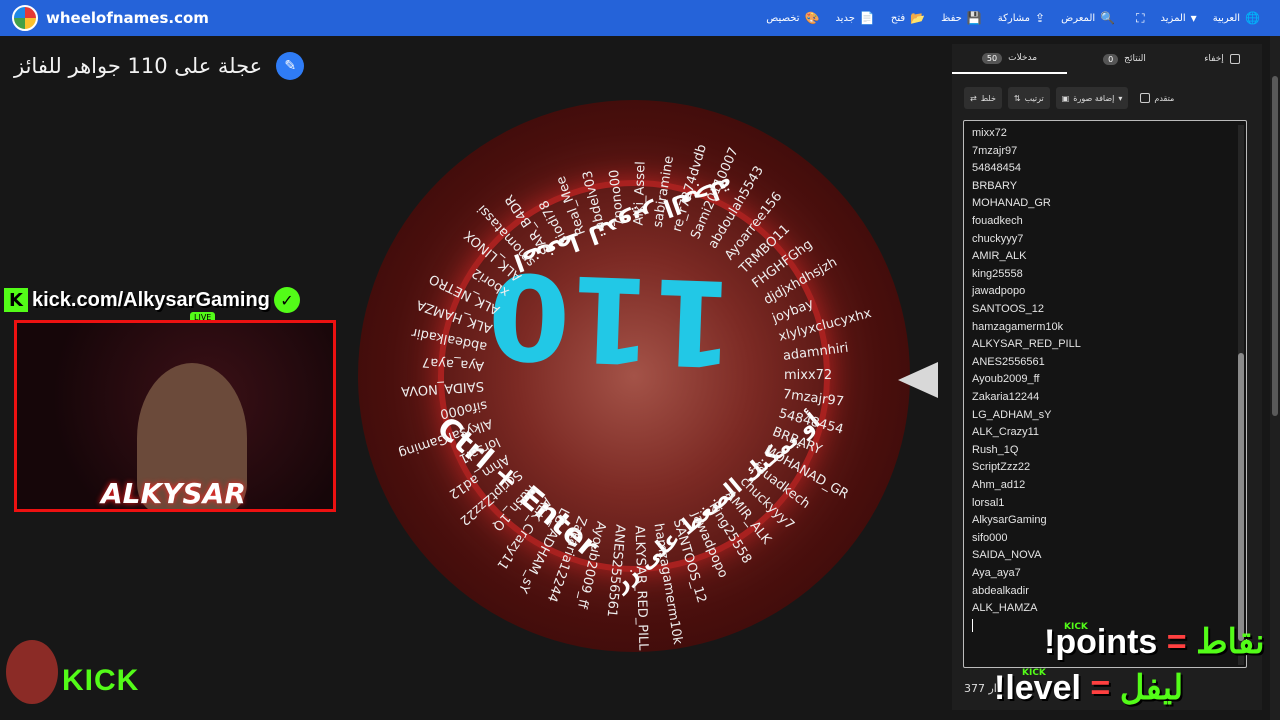  What do you see at coordinates (173, 493) in the screenshot?
I see `webcam-signature: ALKYSAR` at bounding box center [173, 493].